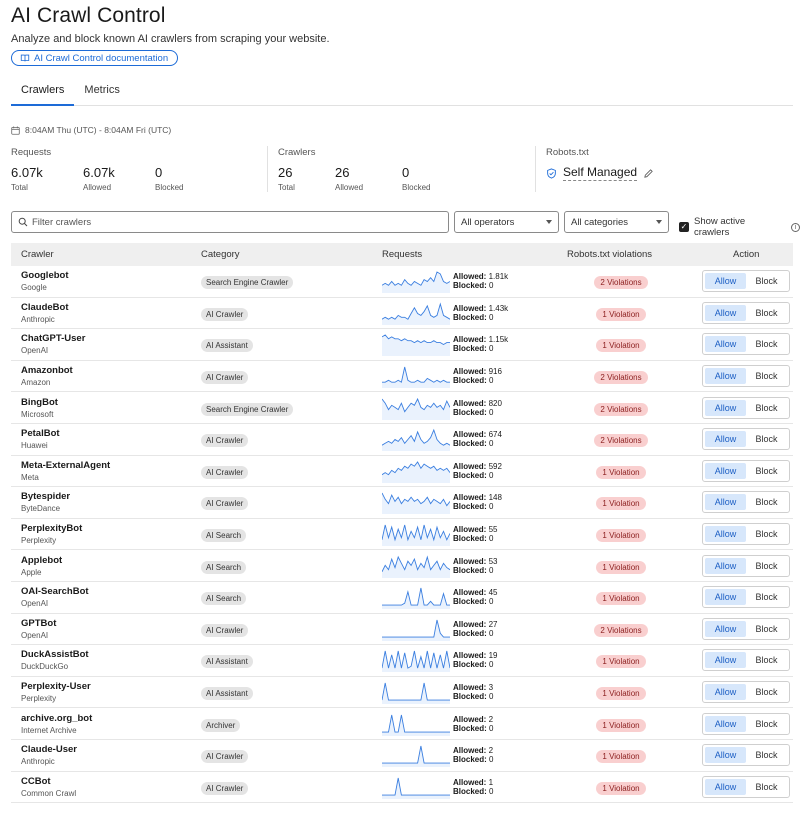  Describe the element at coordinates (491, 782) in the screenshot. I see `allowed-count: 1` at that location.